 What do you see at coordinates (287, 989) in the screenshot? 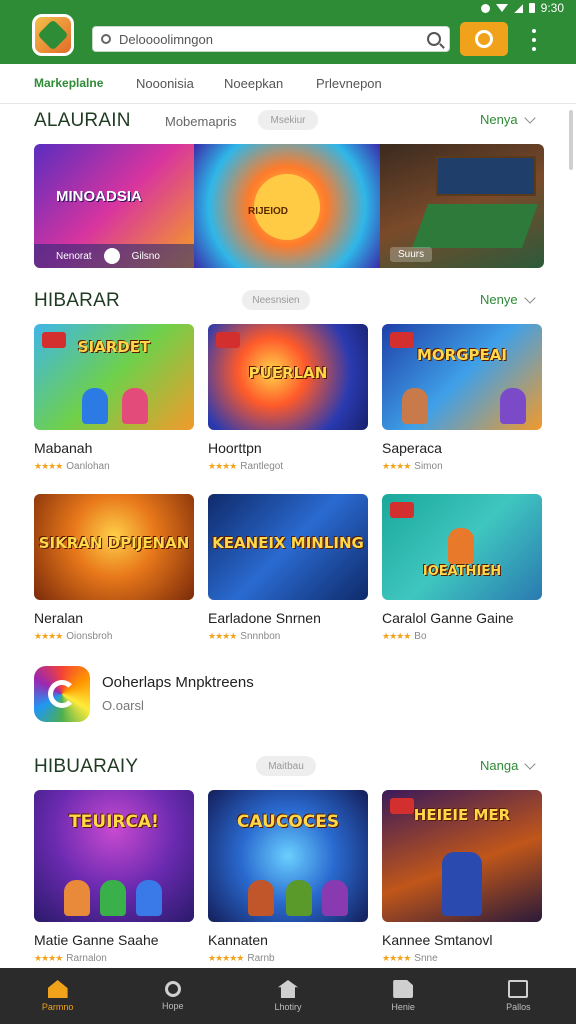
I see `house-icon` at bounding box center [287, 989].